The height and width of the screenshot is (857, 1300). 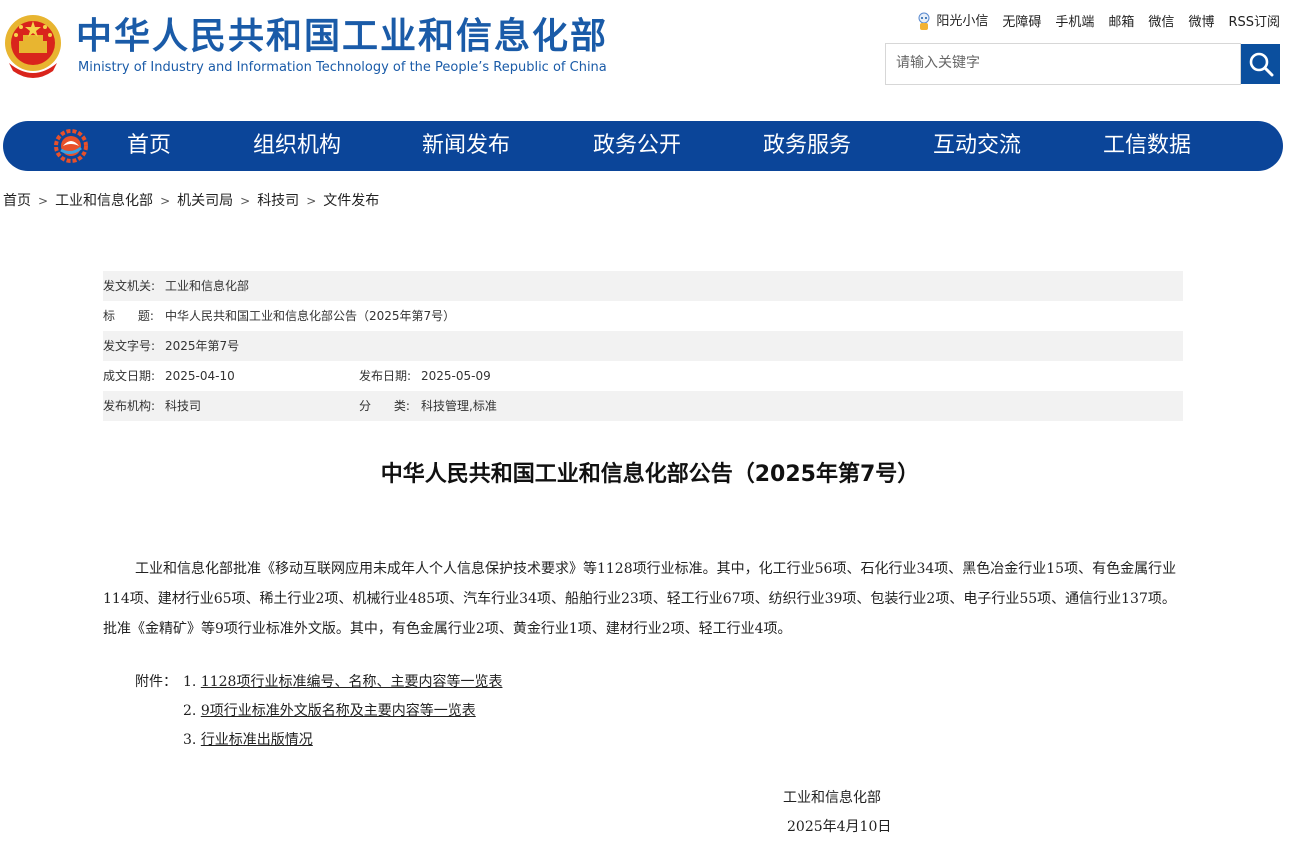 I want to click on toplink-weibo: 微博, so click(x=1201, y=20).